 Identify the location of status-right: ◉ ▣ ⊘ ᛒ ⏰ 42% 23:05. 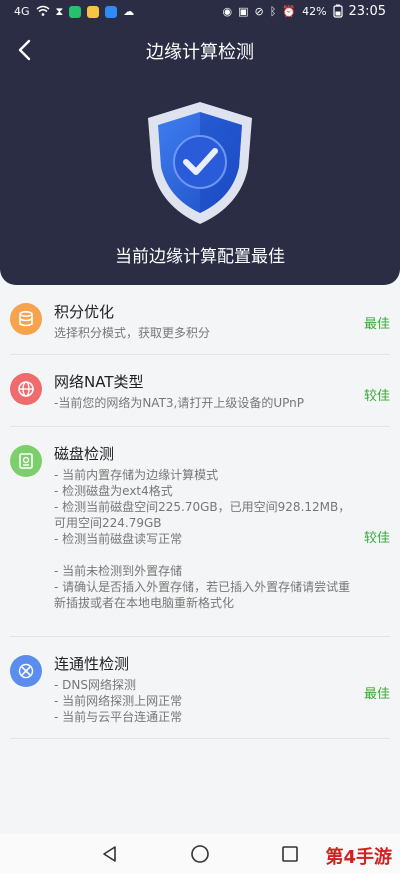
(304, 12).